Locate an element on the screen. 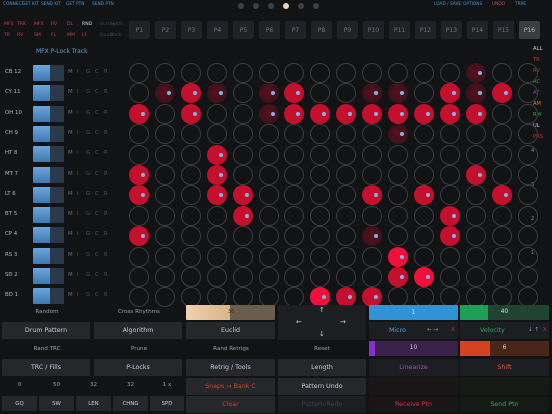 This screenshot has width=552, height=414. shift-button: Shift is located at coordinates (504, 367).